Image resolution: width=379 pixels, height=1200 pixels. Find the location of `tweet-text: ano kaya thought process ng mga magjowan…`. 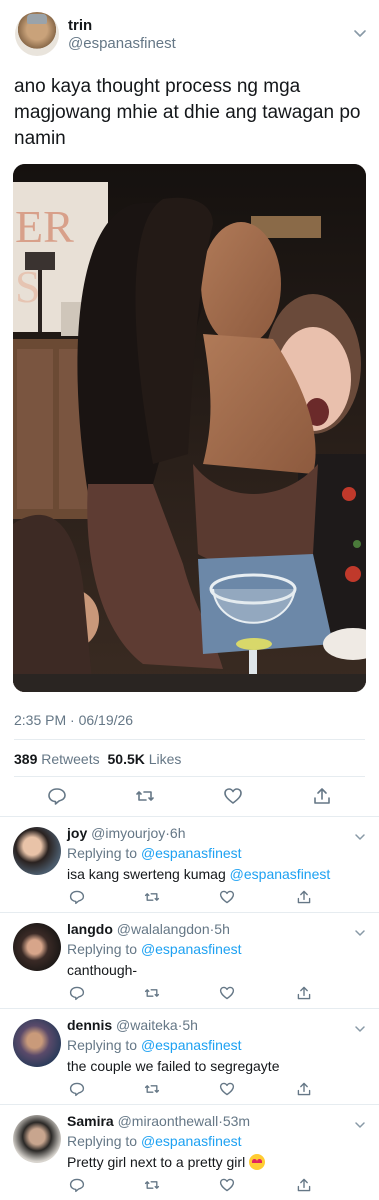

tweet-text: ano kaya thought process ng mga magjowan… is located at coordinates (187, 112).